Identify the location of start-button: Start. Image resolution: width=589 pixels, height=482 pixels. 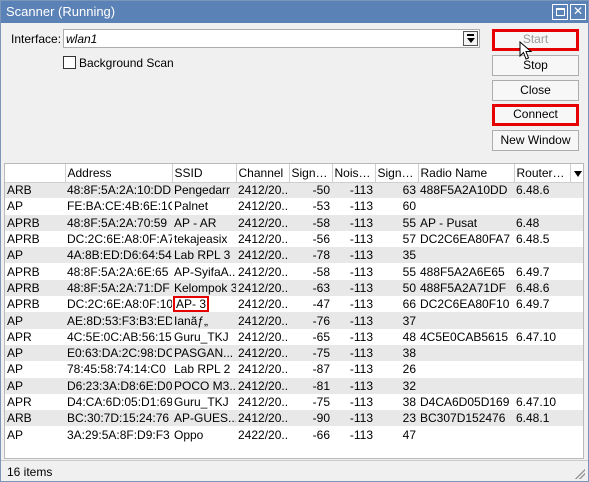
(535, 40).